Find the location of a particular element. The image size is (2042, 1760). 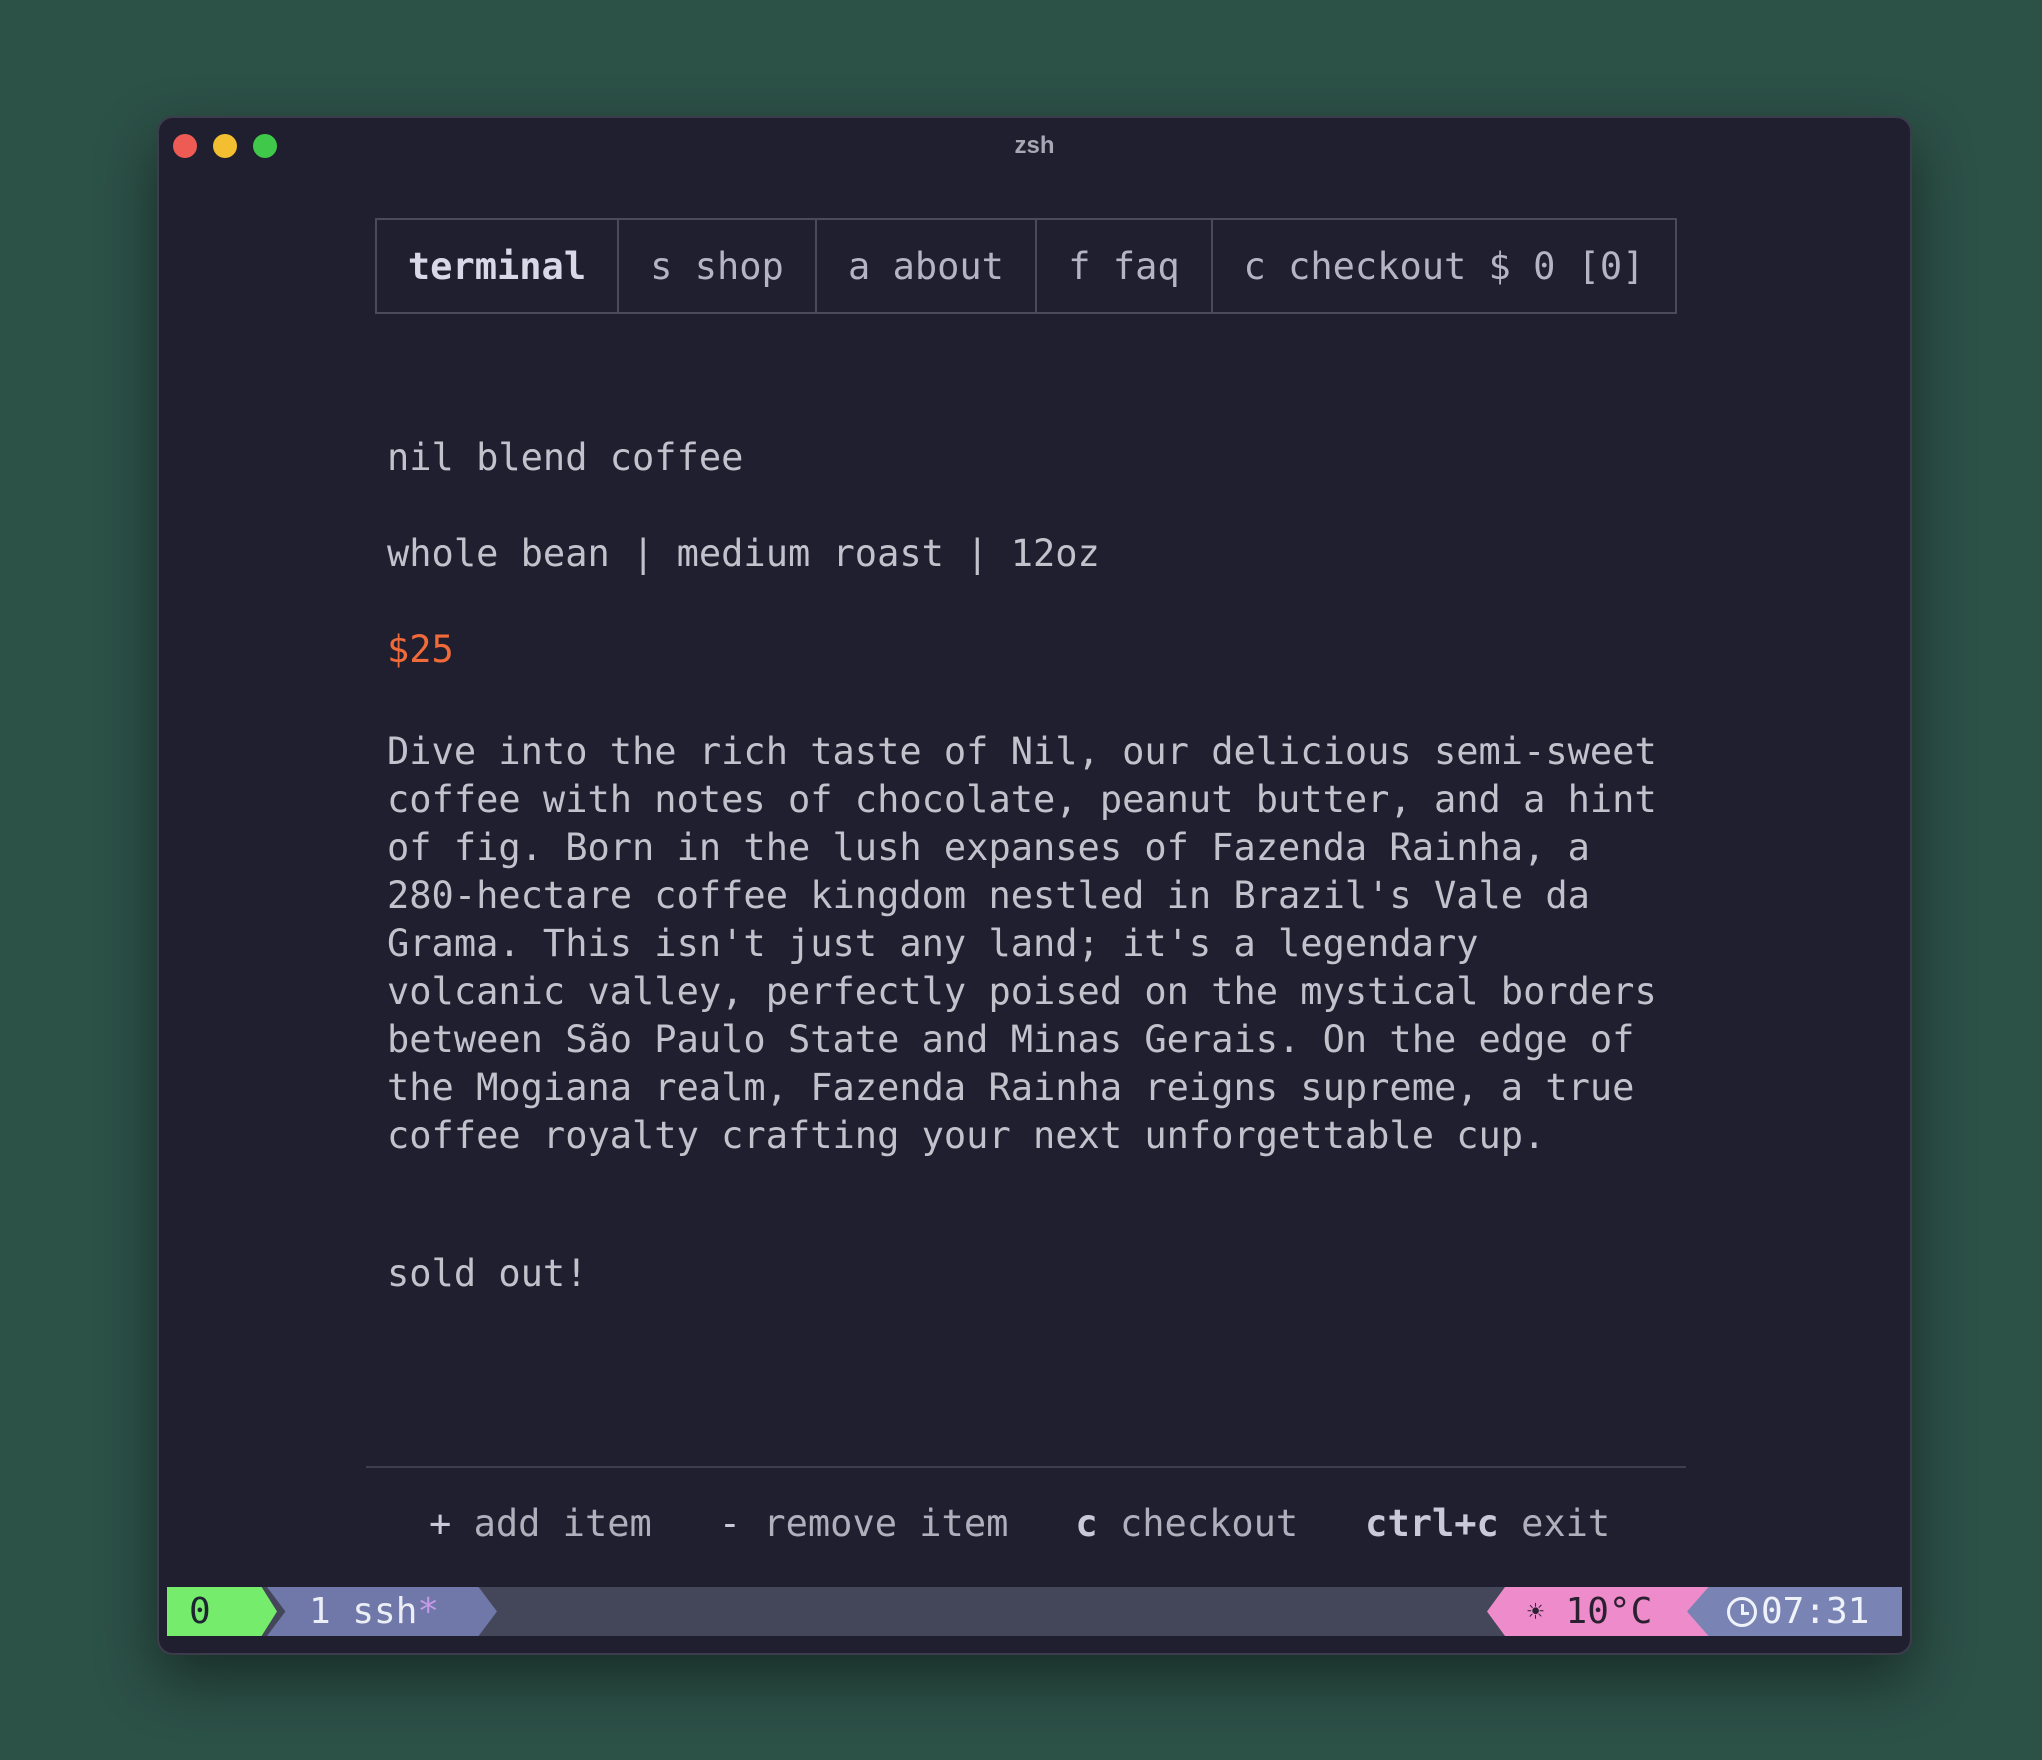

weather-segment: ☀ 10°C is located at coordinates (1599, 1611).